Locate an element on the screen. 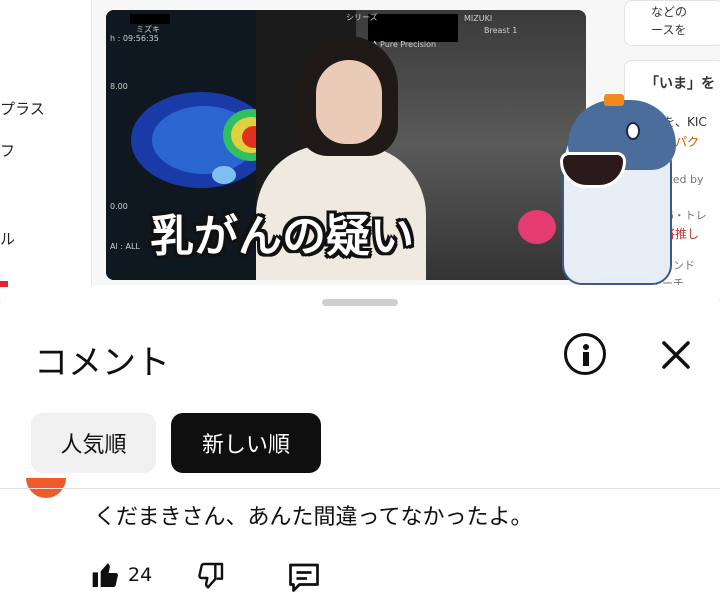 The width and height of the screenshot is (720, 601). sheet-title: コメント is located at coordinates (102, 363).